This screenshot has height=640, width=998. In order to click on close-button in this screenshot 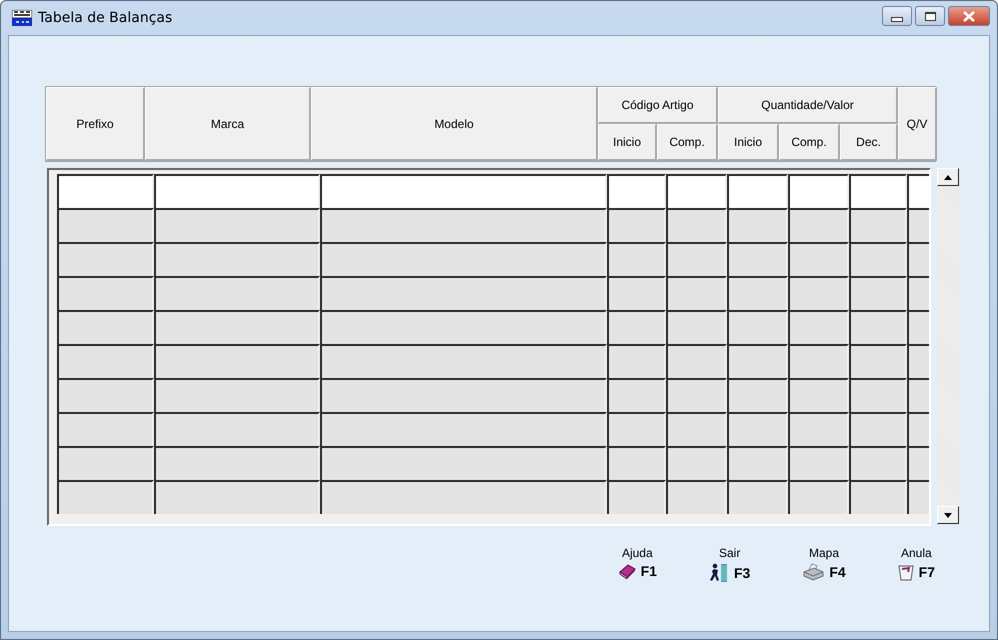, I will do `click(969, 16)`.